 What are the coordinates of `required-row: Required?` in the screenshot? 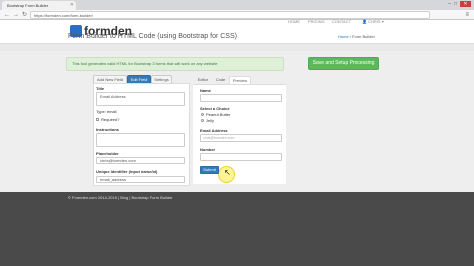 It's located at (107, 119).